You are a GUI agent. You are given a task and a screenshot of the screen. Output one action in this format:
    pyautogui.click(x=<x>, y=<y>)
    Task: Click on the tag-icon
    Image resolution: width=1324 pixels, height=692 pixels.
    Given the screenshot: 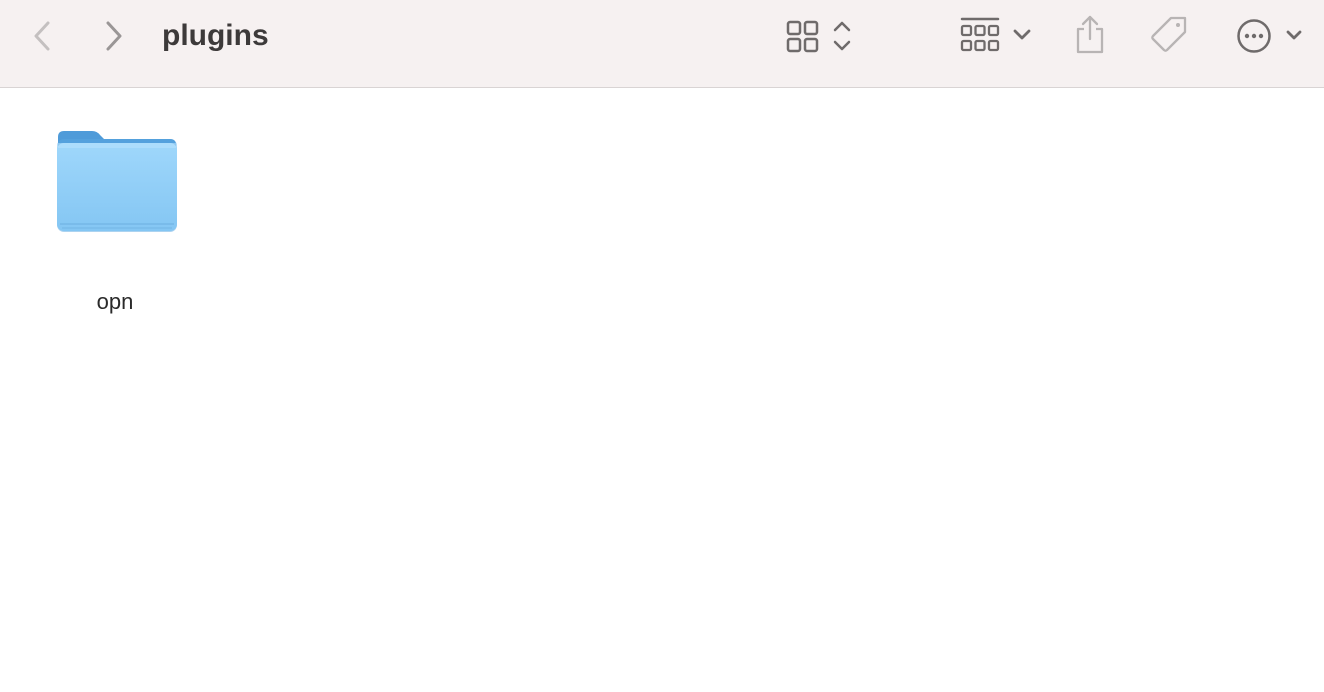 What is the action you would take?
    pyautogui.click(x=1169, y=34)
    